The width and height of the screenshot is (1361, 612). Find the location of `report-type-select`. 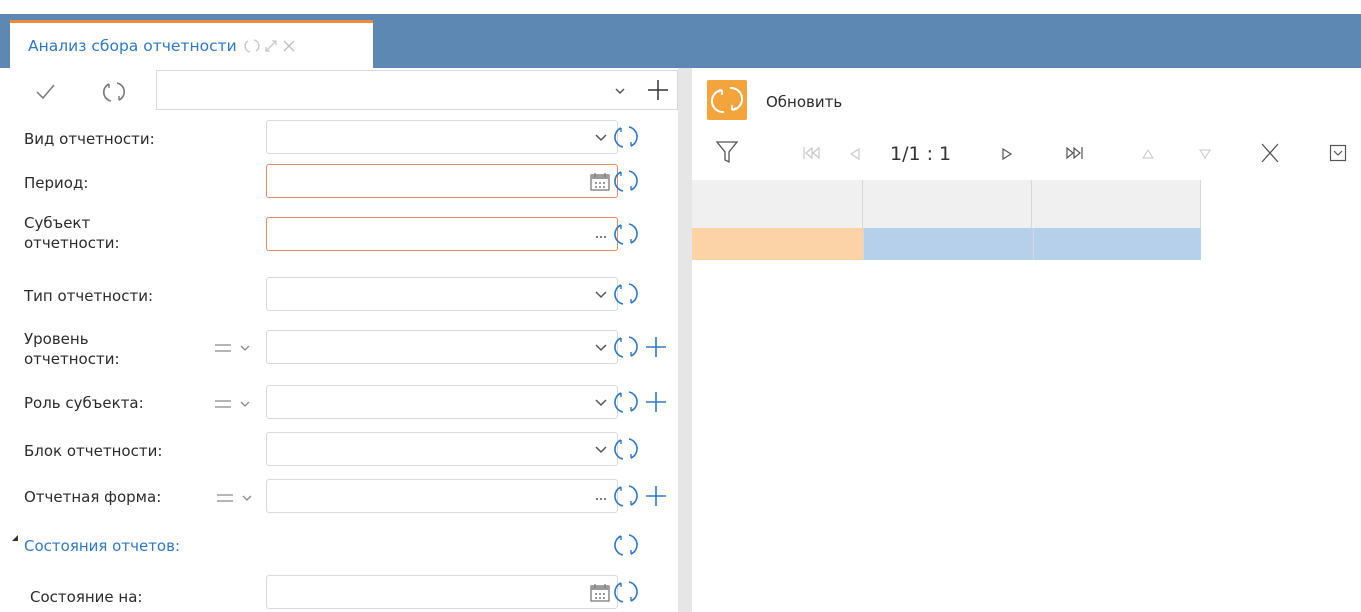

report-type-select is located at coordinates (442, 294).